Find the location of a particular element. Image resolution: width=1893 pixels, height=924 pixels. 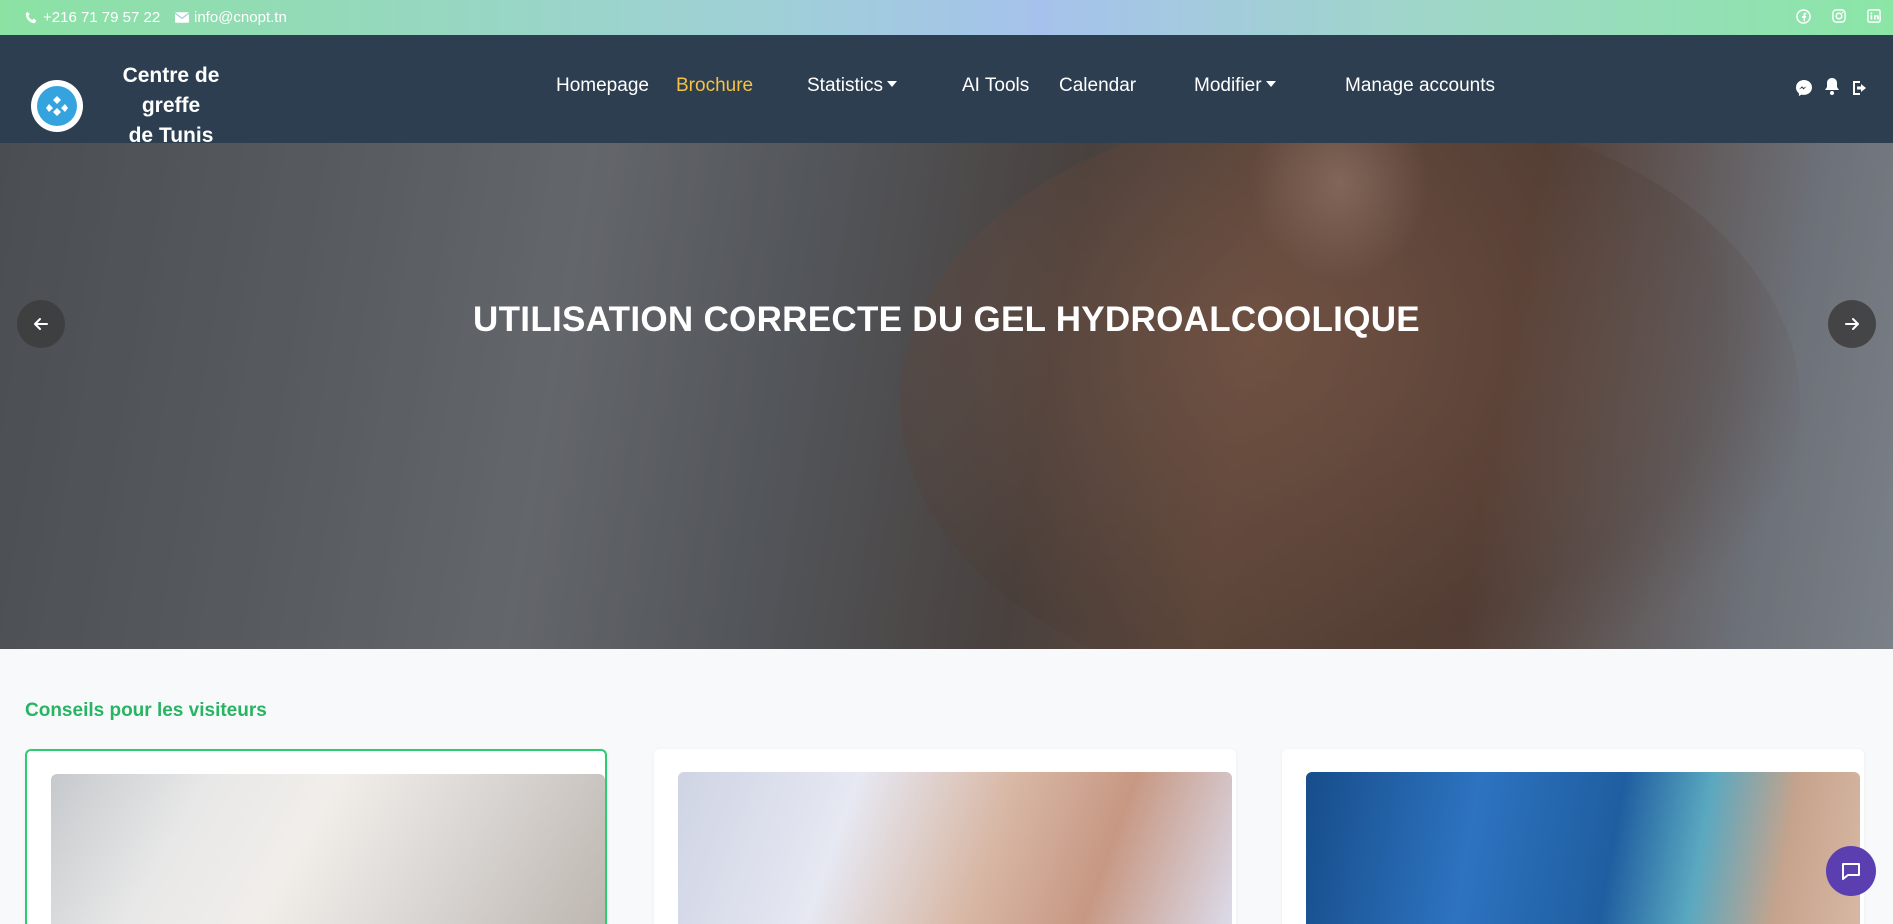

logout-icon is located at coordinates (1860, 88).